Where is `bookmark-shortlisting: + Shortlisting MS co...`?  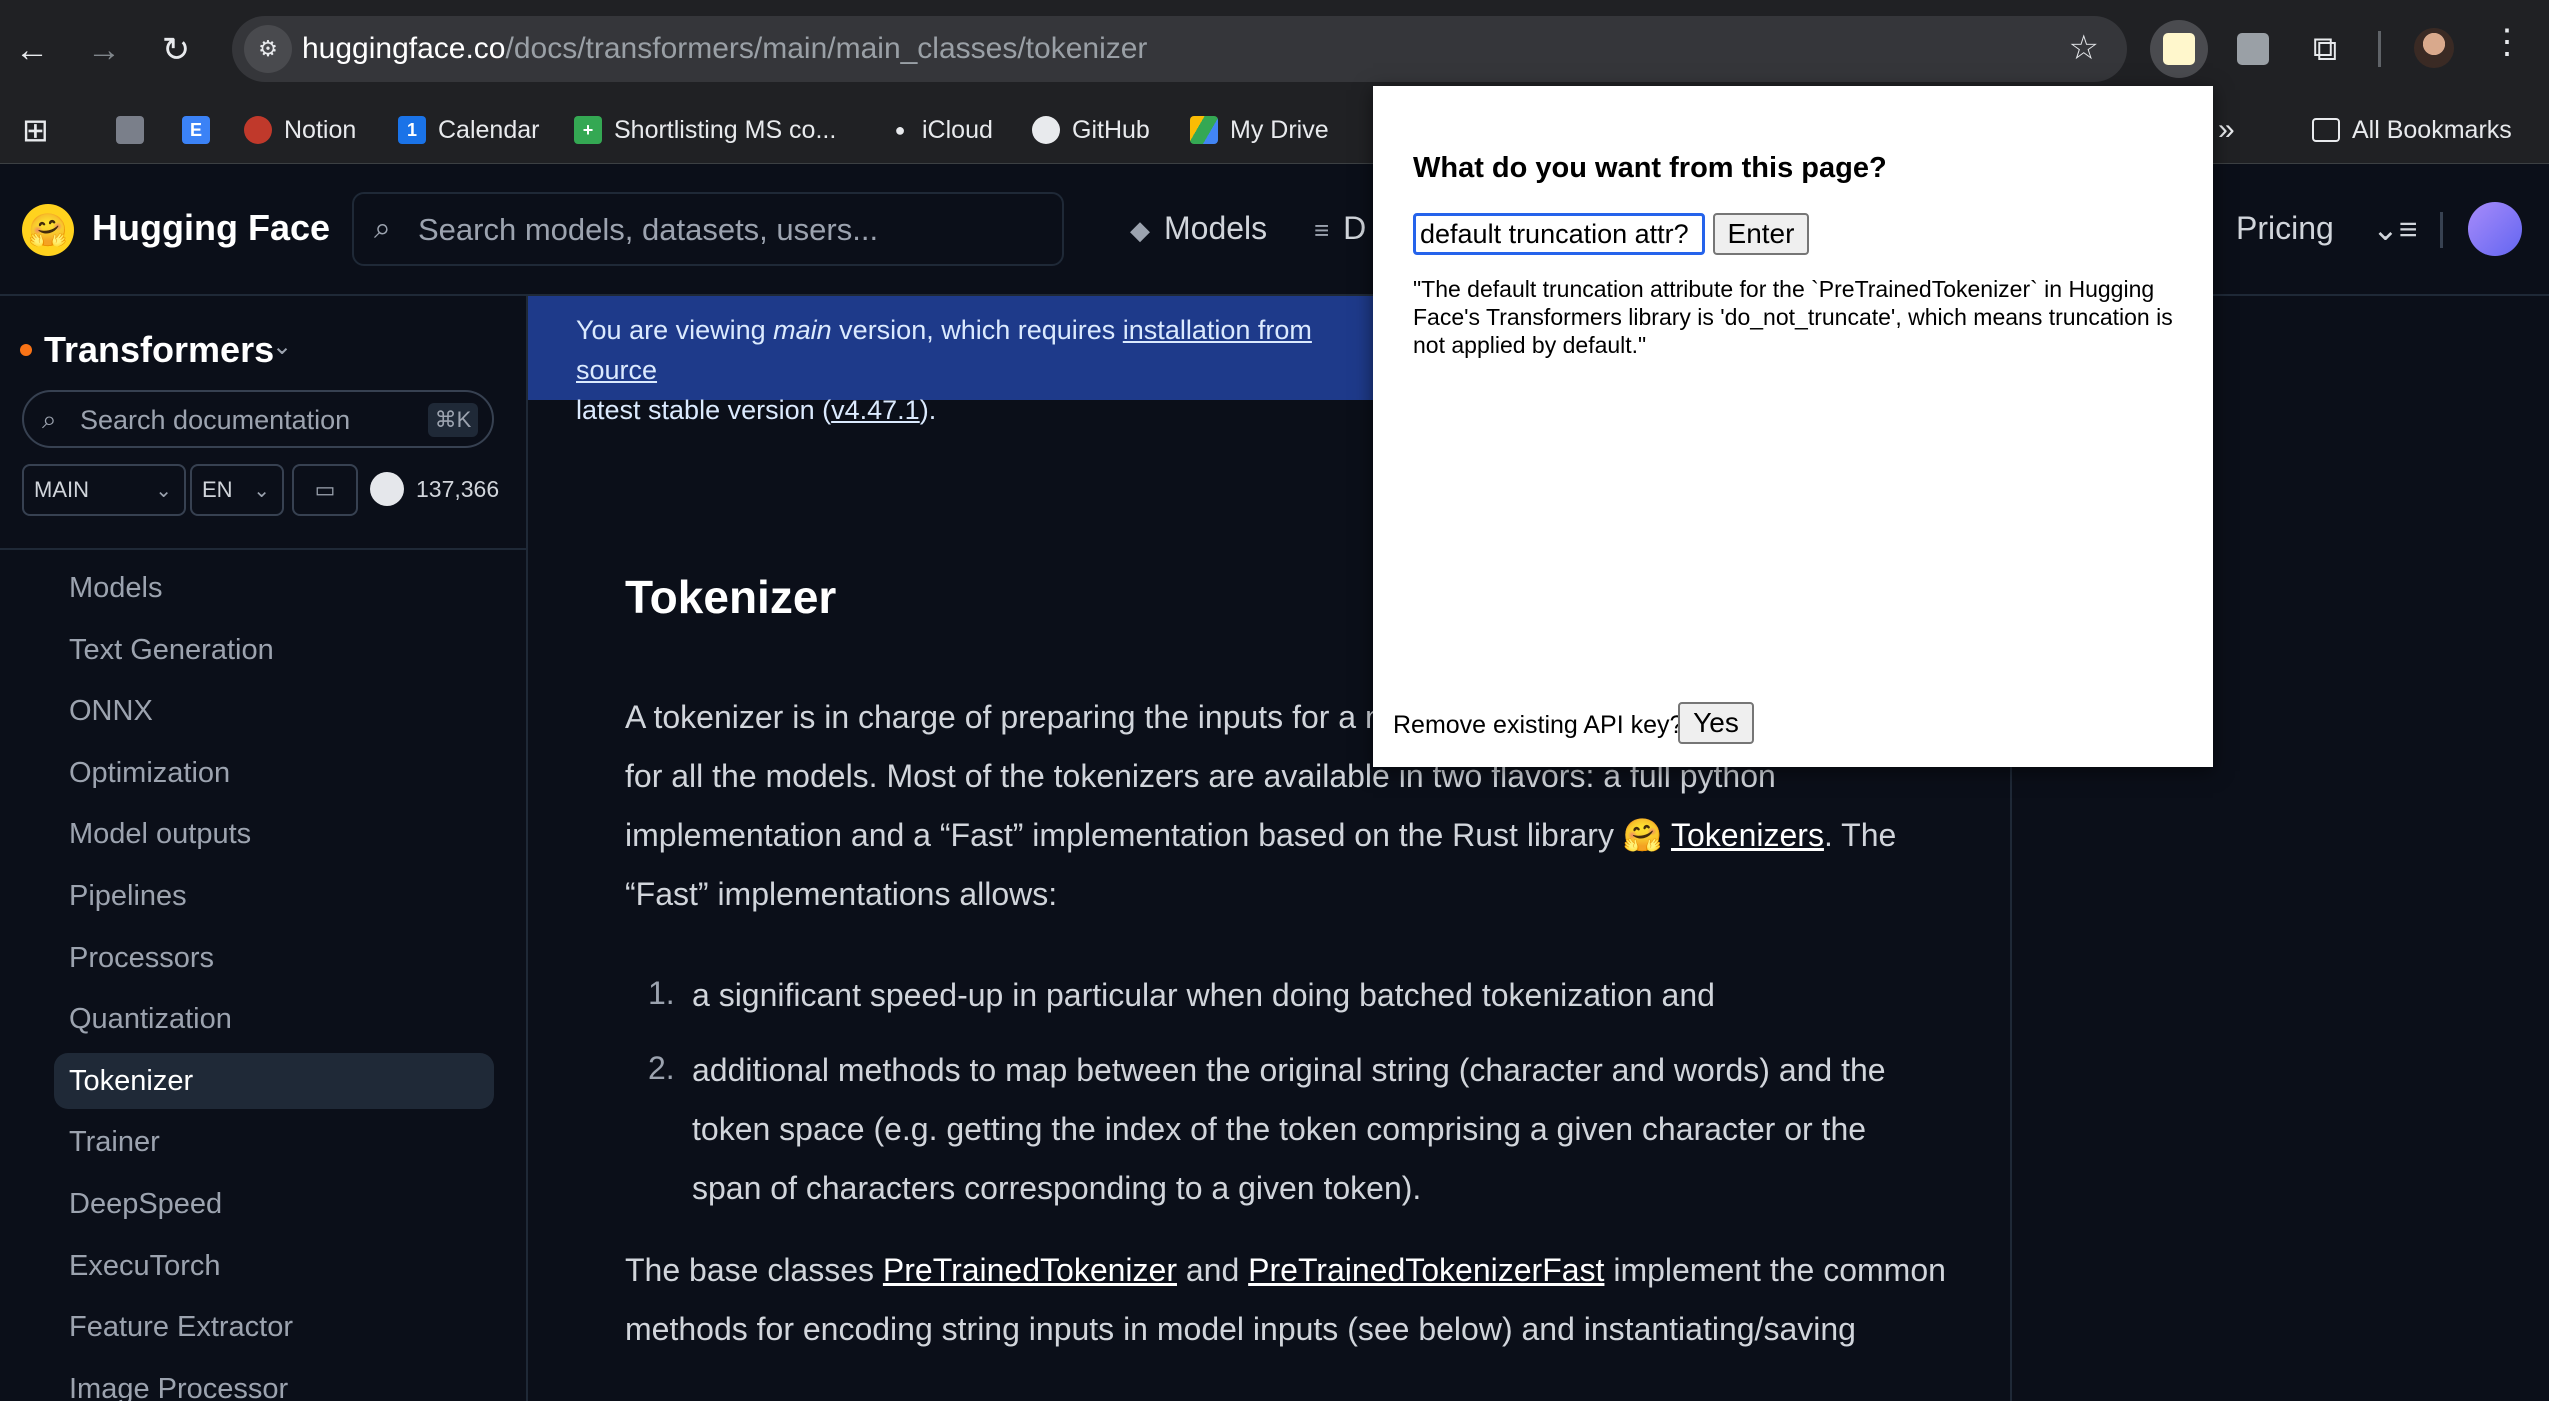
bookmark-shortlisting: + Shortlisting MS co... is located at coordinates (705, 130).